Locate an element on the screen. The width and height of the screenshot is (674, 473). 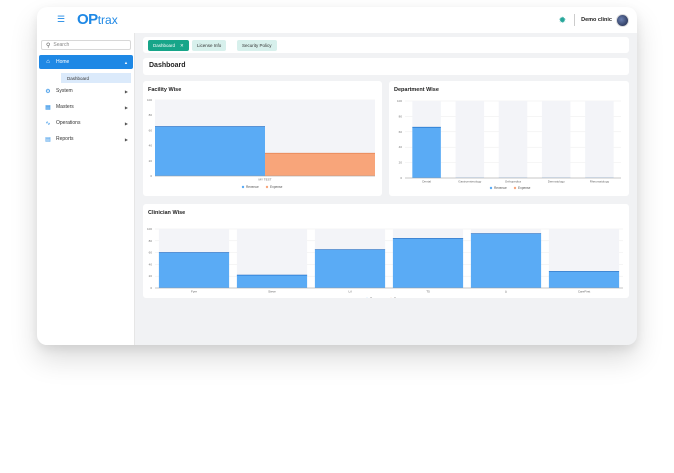
avatar is located at coordinates (622, 20).